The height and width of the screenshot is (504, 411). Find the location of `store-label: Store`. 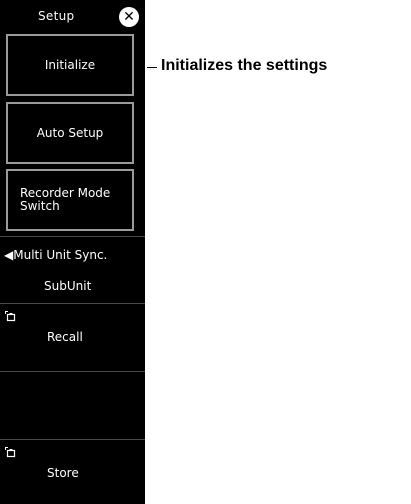

store-label: Store is located at coordinates (63, 473).